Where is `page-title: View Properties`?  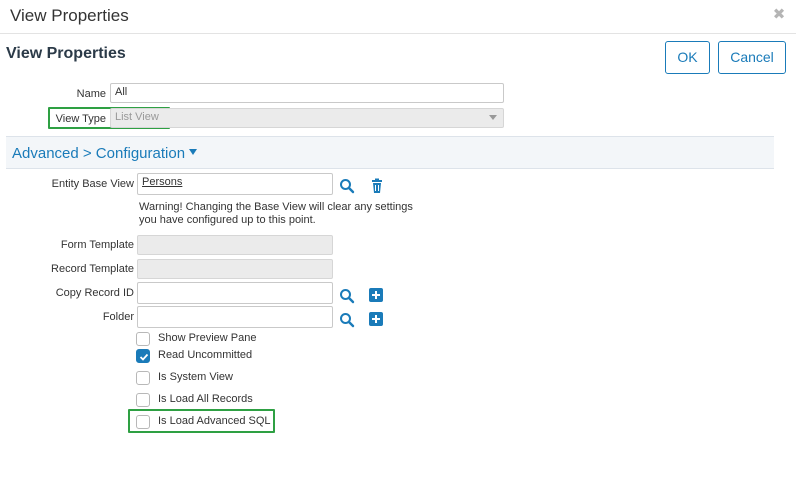
page-title: View Properties is located at coordinates (66, 53).